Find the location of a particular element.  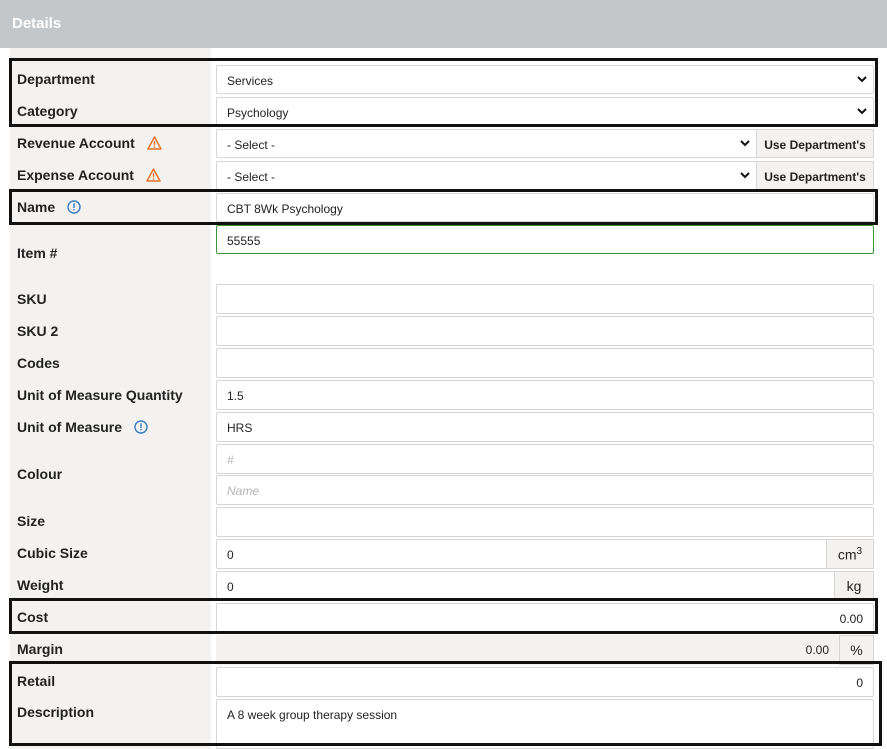

revenue-account-value: - Select - is located at coordinates (251, 145).